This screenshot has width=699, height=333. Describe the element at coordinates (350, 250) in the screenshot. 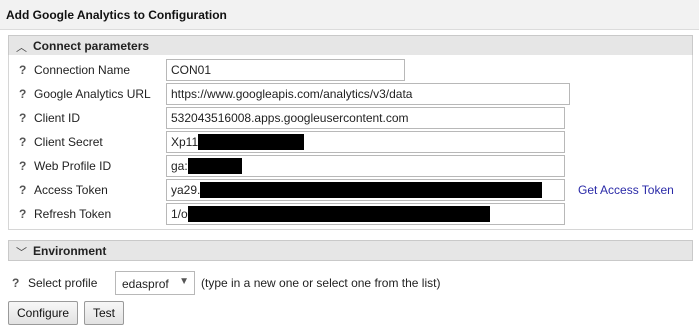

I see `section-header-environment: ﹀ Environment` at that location.